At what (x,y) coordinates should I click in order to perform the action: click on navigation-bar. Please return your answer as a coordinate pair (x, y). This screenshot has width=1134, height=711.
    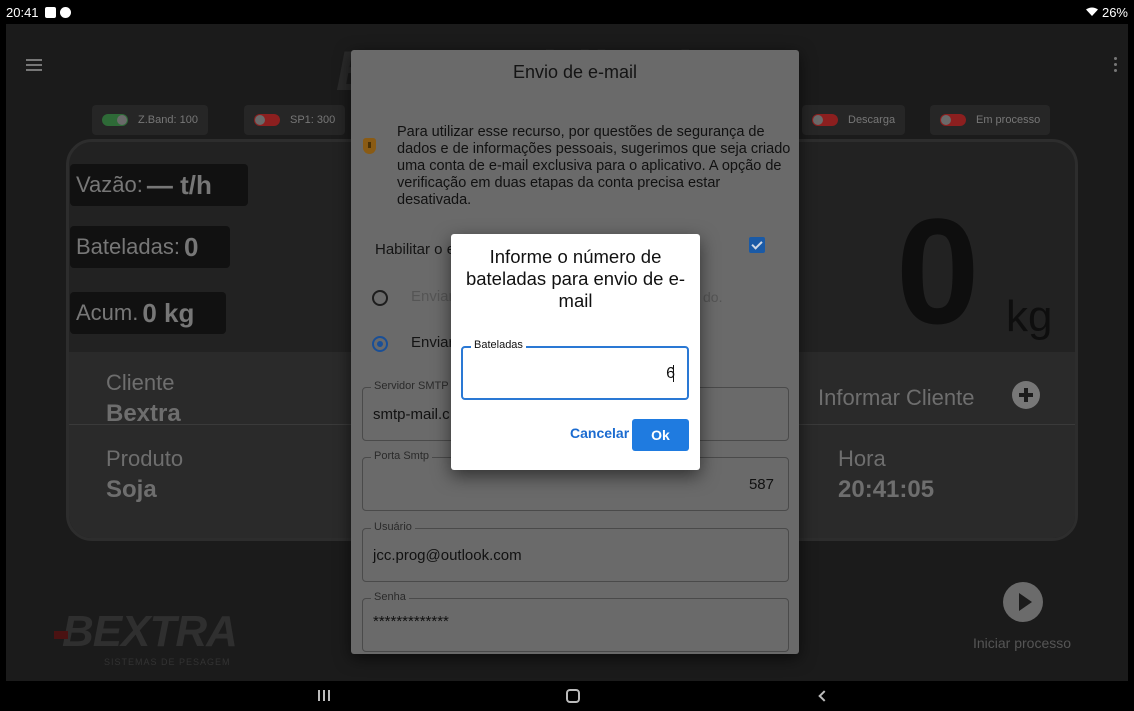
    Looking at the image, I should click on (567, 696).